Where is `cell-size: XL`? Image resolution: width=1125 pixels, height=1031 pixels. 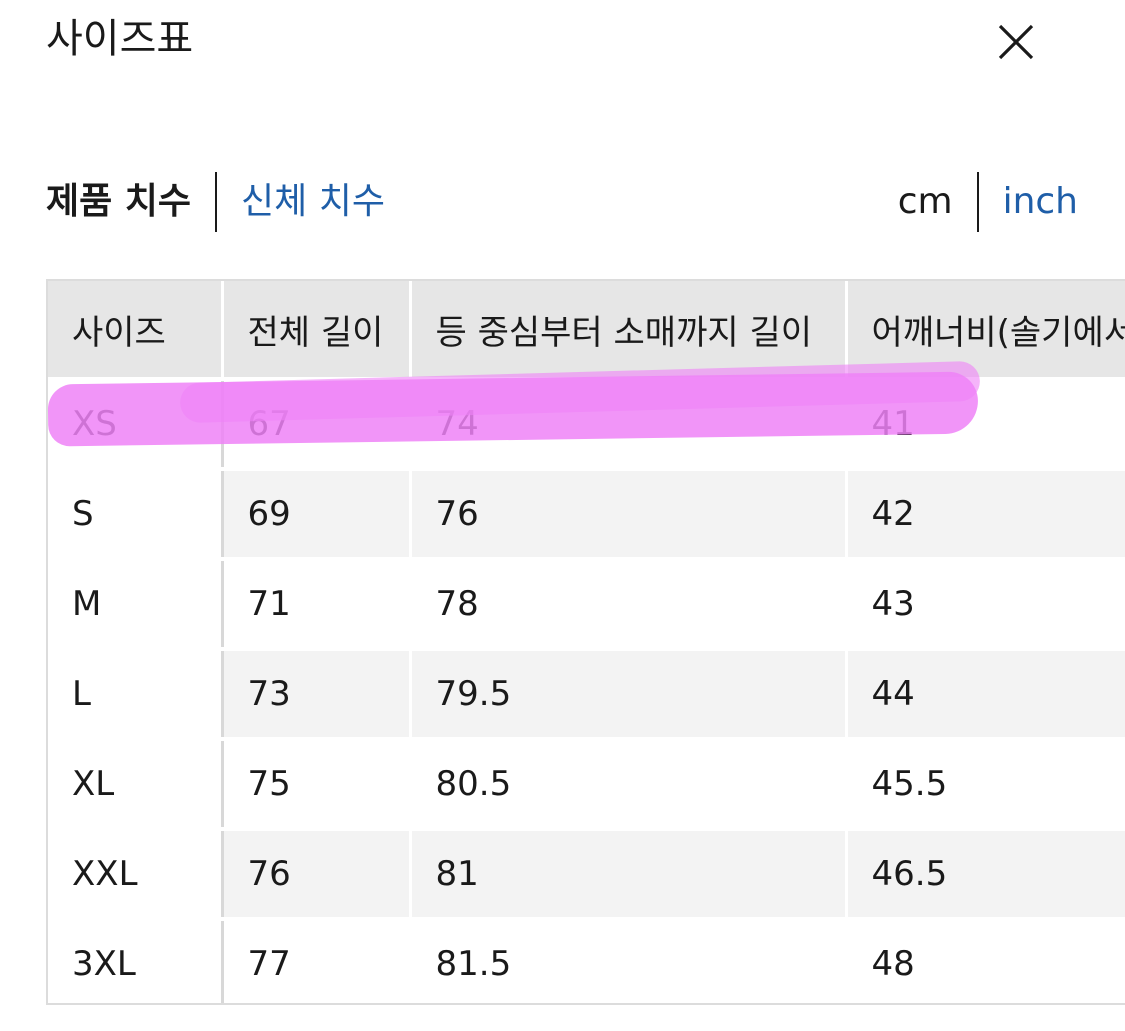 cell-size: XL is located at coordinates (136, 783).